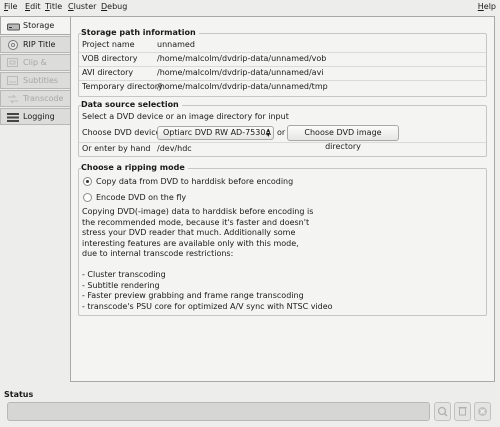  Describe the element at coordinates (53, 7) in the screenshot. I see `menu-title: Title` at that location.